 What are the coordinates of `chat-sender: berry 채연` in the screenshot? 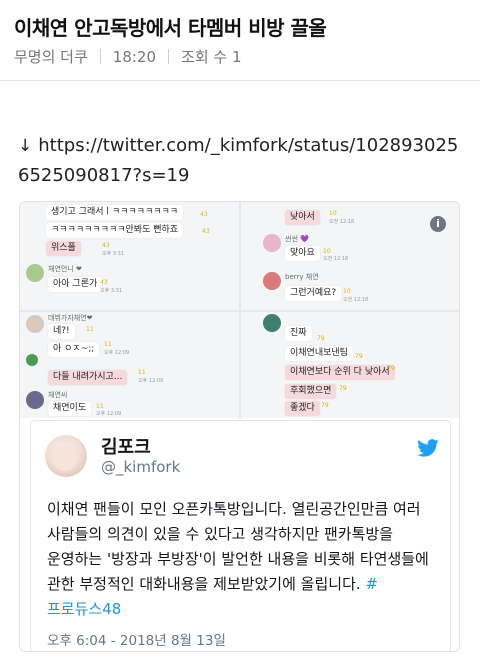 It's located at (302, 277).